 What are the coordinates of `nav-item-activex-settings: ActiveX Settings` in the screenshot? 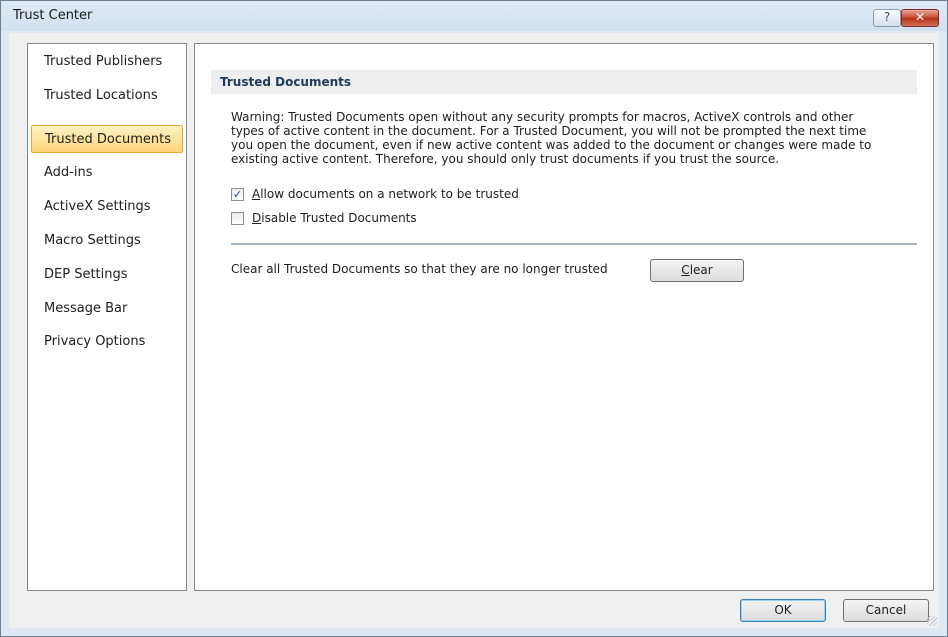 It's located at (107, 207).